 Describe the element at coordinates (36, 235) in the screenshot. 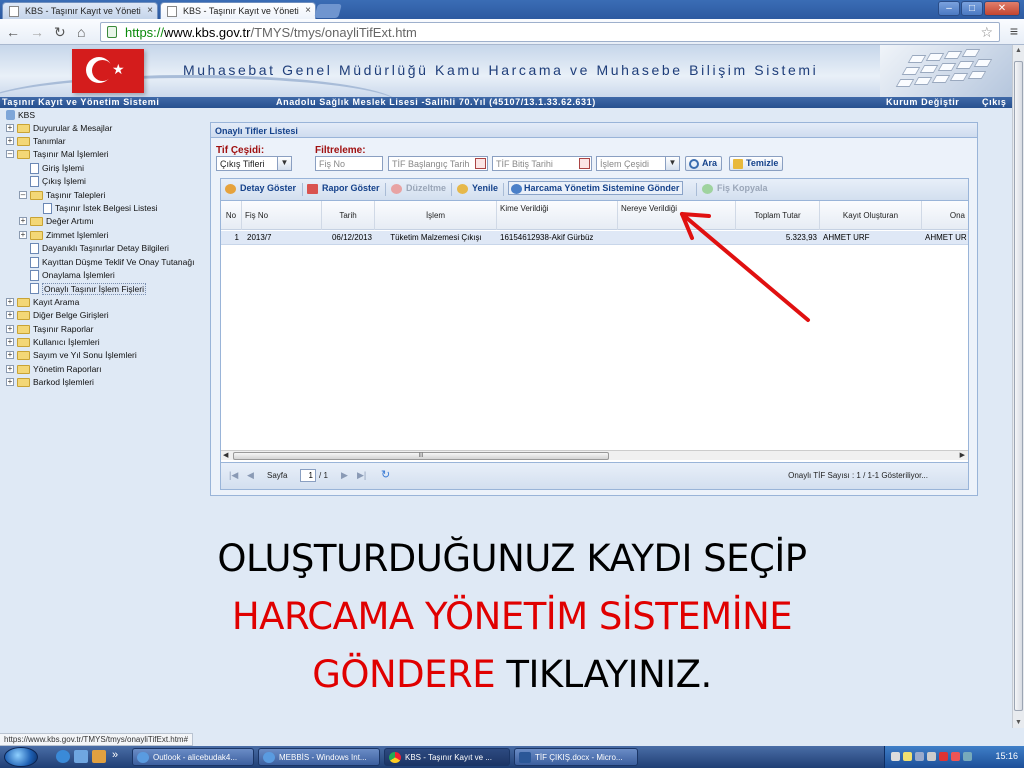

I see `folder-icon` at that location.